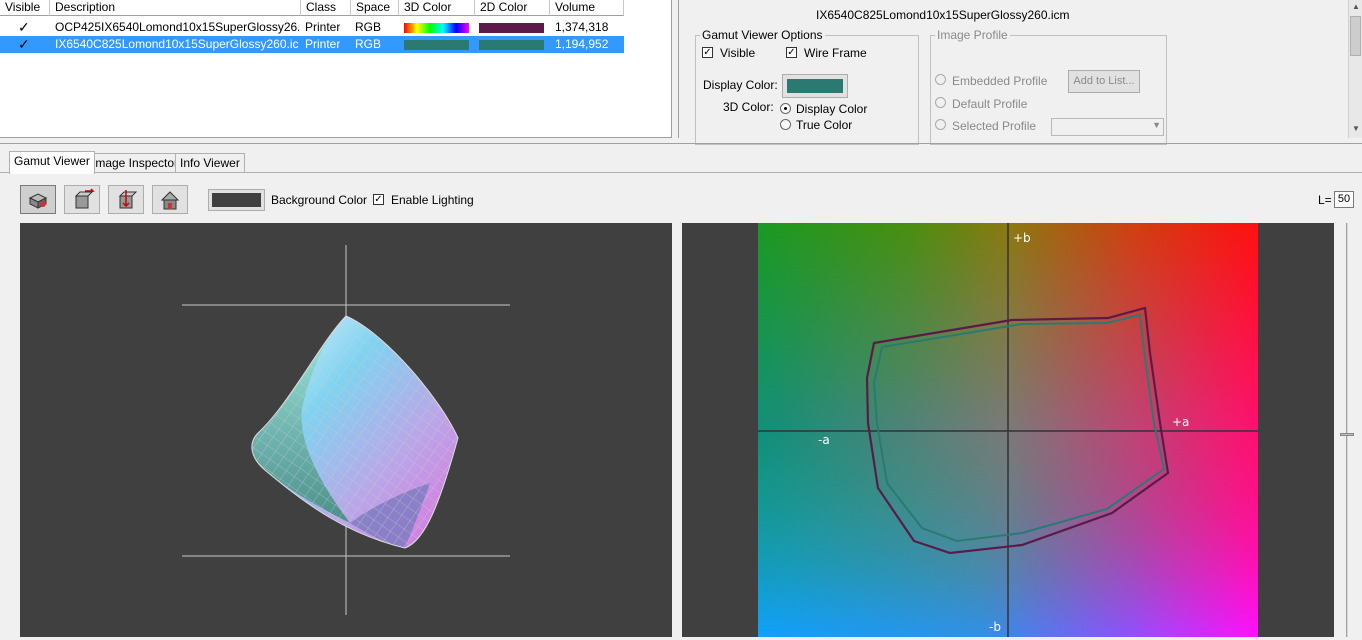 The width and height of the screenshot is (1362, 640). Describe the element at coordinates (835, 53) in the screenshot. I see `wireframe-label: Wire Frame` at that location.